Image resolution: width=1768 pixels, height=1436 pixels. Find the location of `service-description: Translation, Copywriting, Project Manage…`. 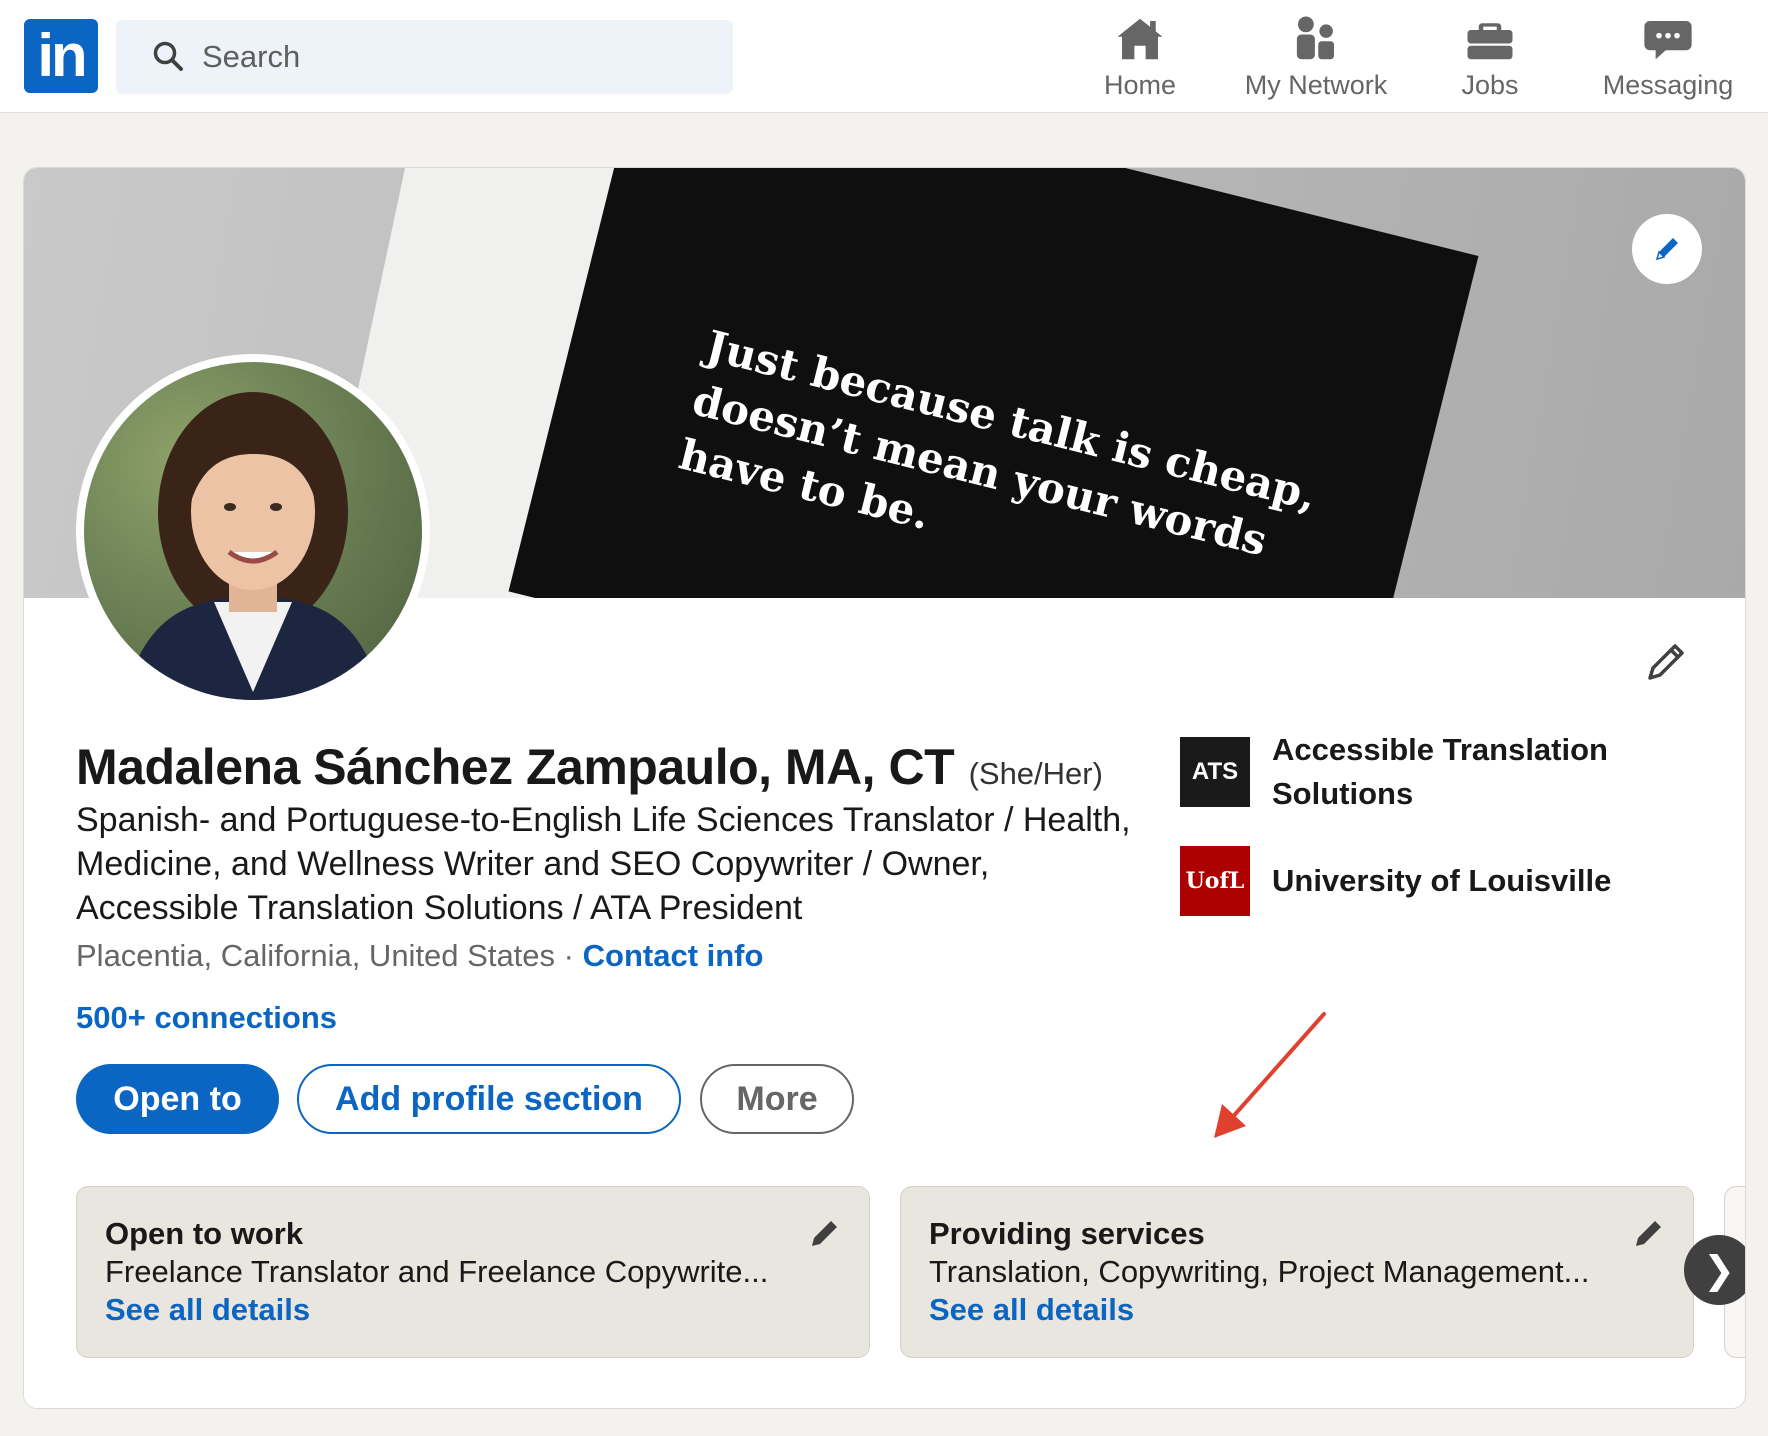

service-description: Translation, Copywriting, Project Manage… is located at coordinates (1259, 1271).